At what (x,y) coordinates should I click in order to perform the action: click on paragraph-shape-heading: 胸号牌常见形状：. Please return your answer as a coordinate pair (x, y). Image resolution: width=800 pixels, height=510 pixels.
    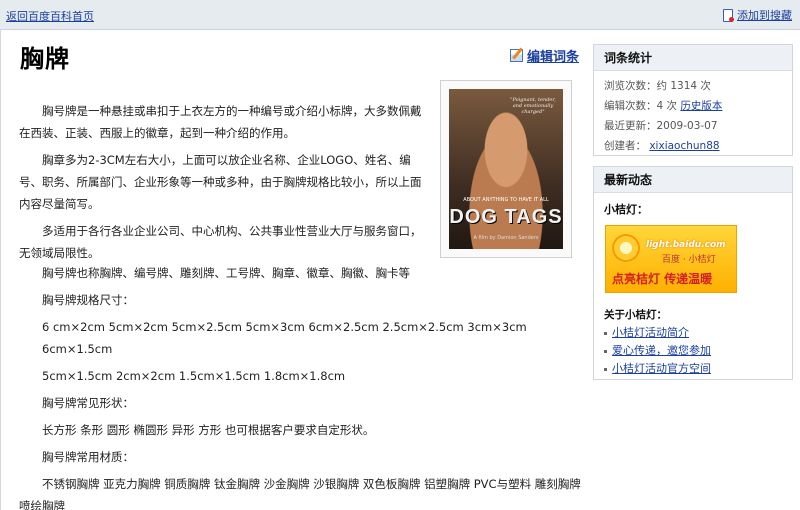
    Looking at the image, I should click on (88, 403).